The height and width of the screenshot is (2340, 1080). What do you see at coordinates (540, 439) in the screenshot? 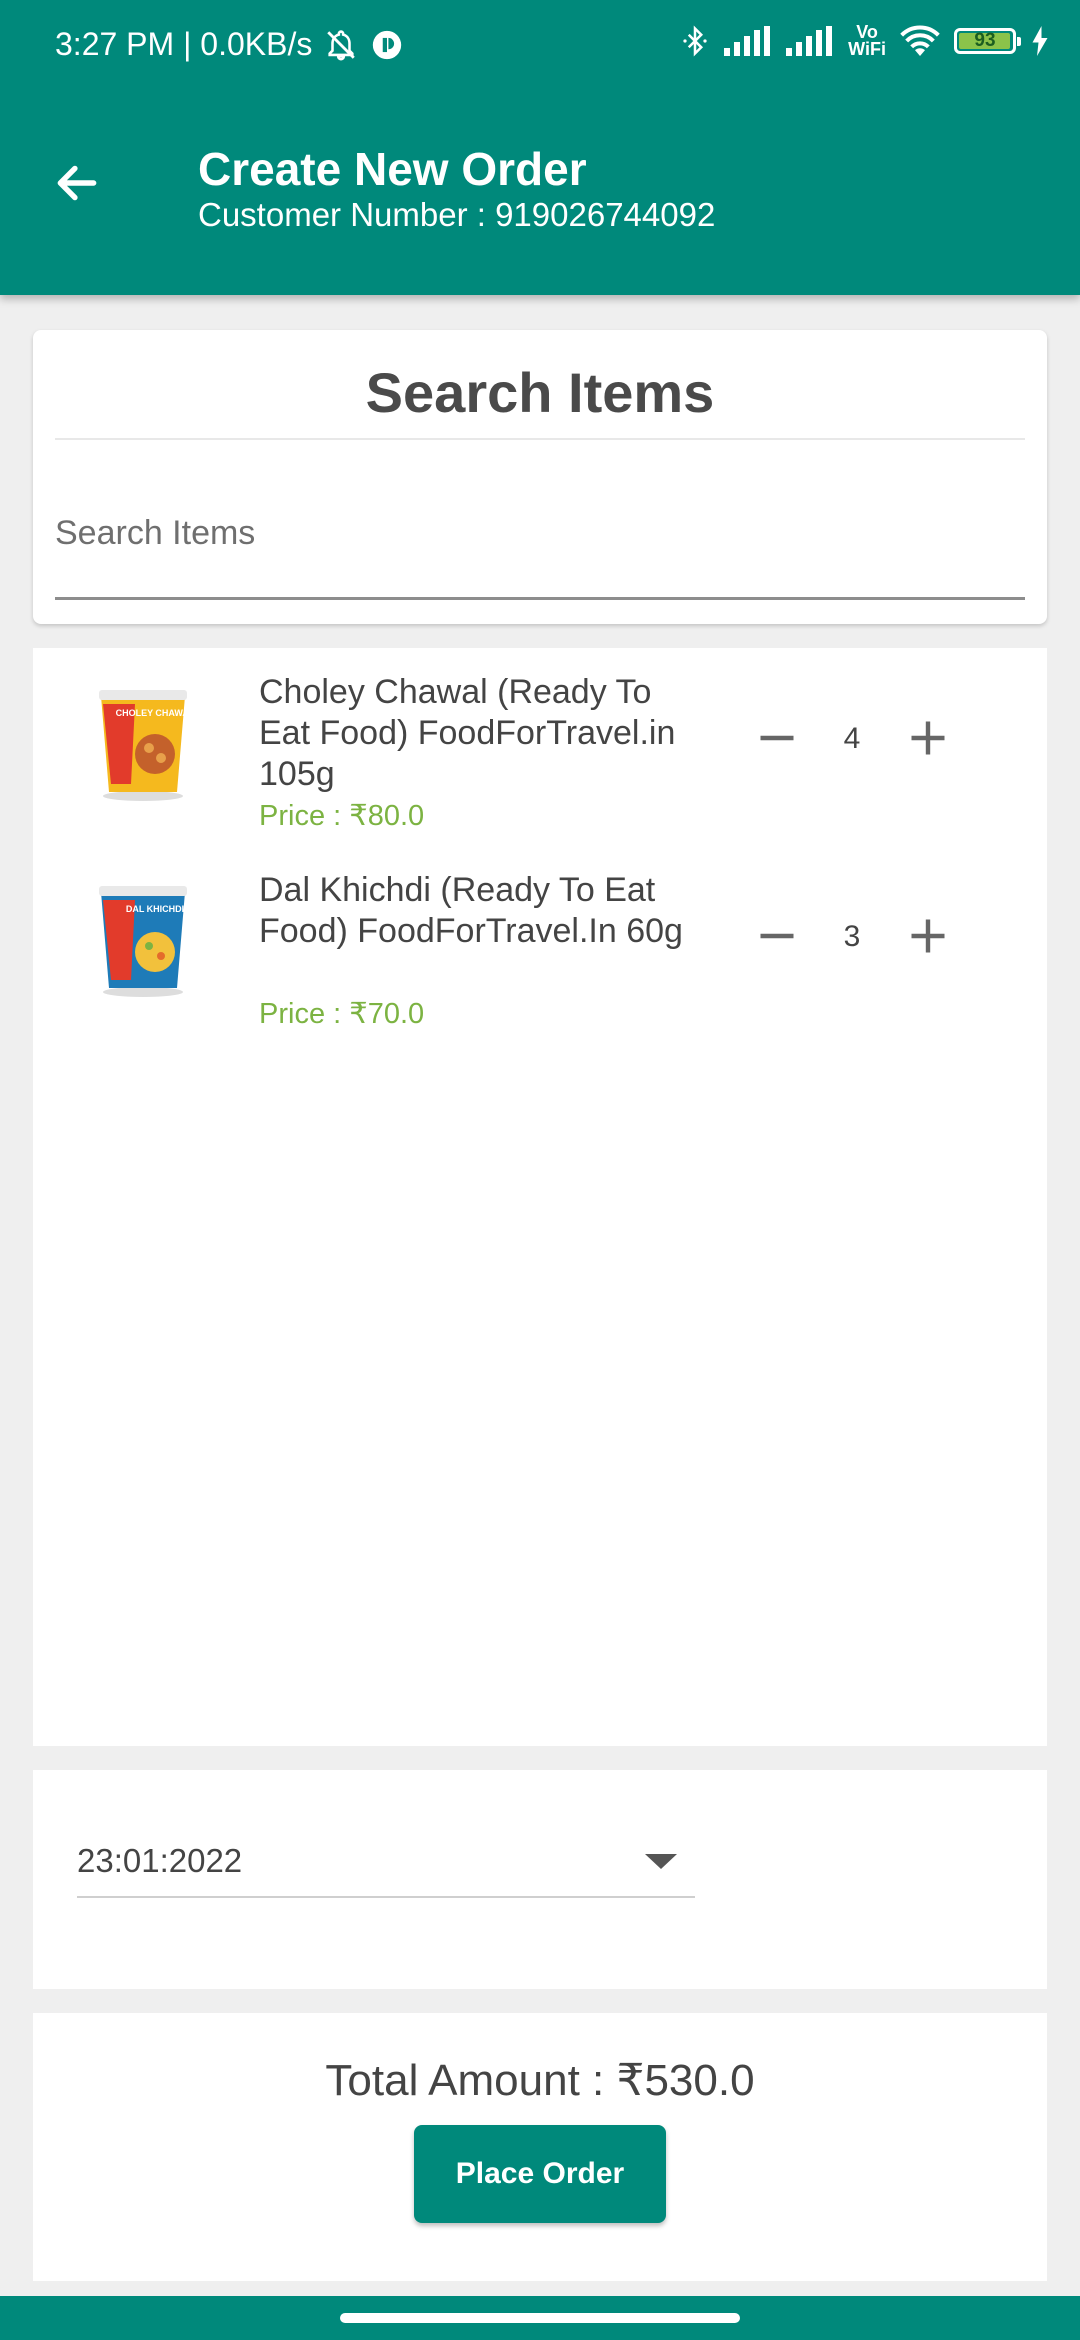
I see `search-divider` at bounding box center [540, 439].